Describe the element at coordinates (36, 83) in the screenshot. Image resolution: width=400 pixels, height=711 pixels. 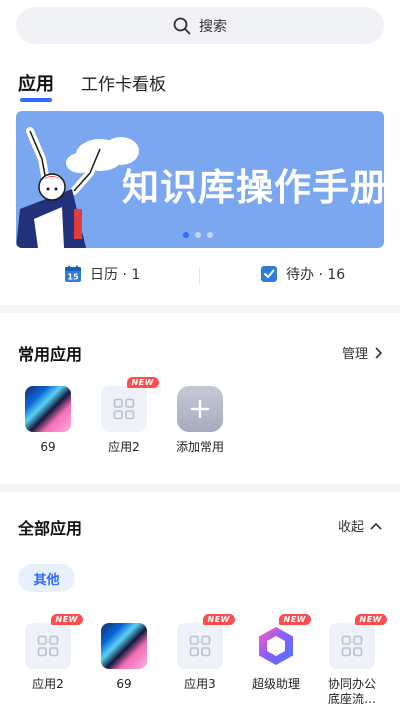
I see `tab-apps: 应用` at that location.